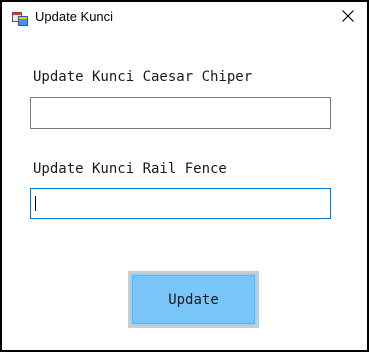 This screenshot has height=352, width=369. I want to click on caesar-key-input, so click(180, 113).